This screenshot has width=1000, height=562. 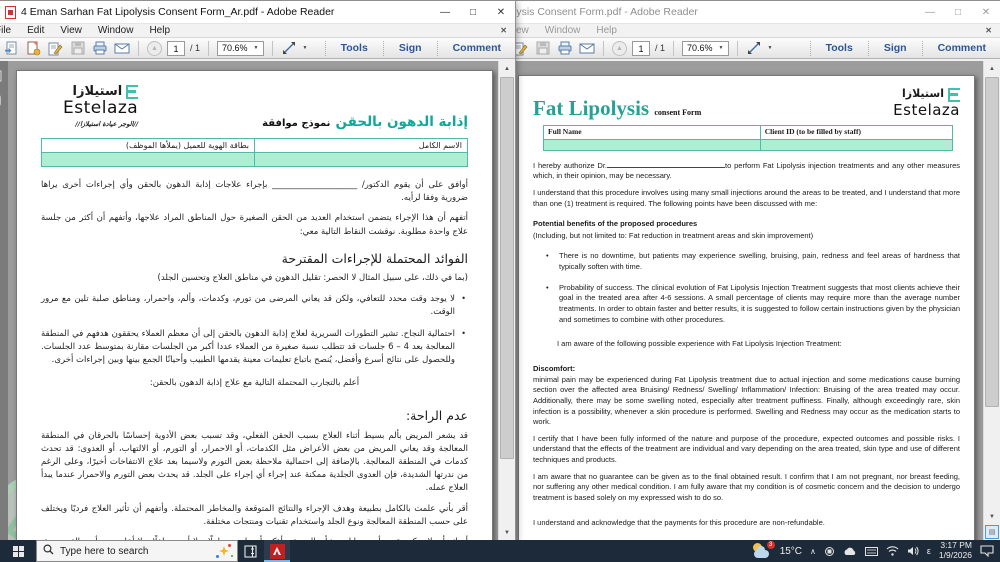 What do you see at coordinates (4, 300) in the screenshot?
I see `navigation-pane-strip` at bounding box center [4, 300].